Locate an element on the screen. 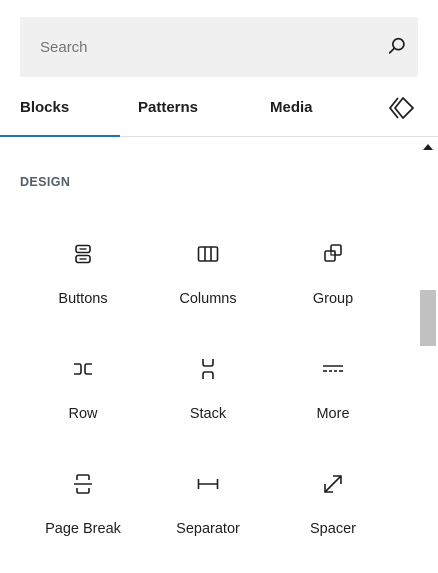  inserter-tabs: Blocks Patterns Media is located at coordinates (219, 108).